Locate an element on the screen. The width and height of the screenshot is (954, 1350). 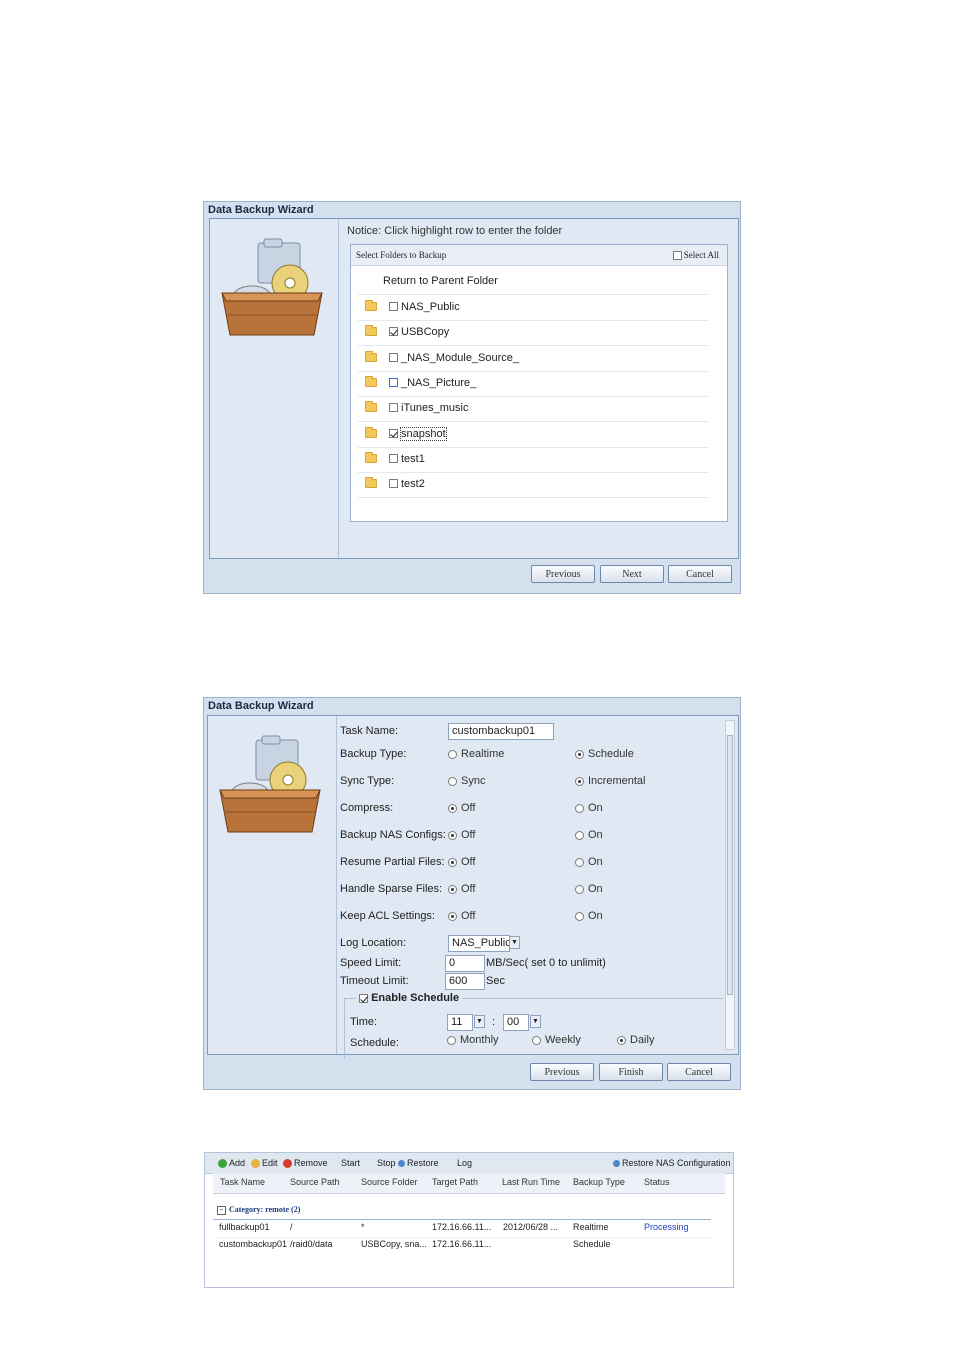
return-parent-row: Return to Parent Folder is located at coordinates (533, 282).